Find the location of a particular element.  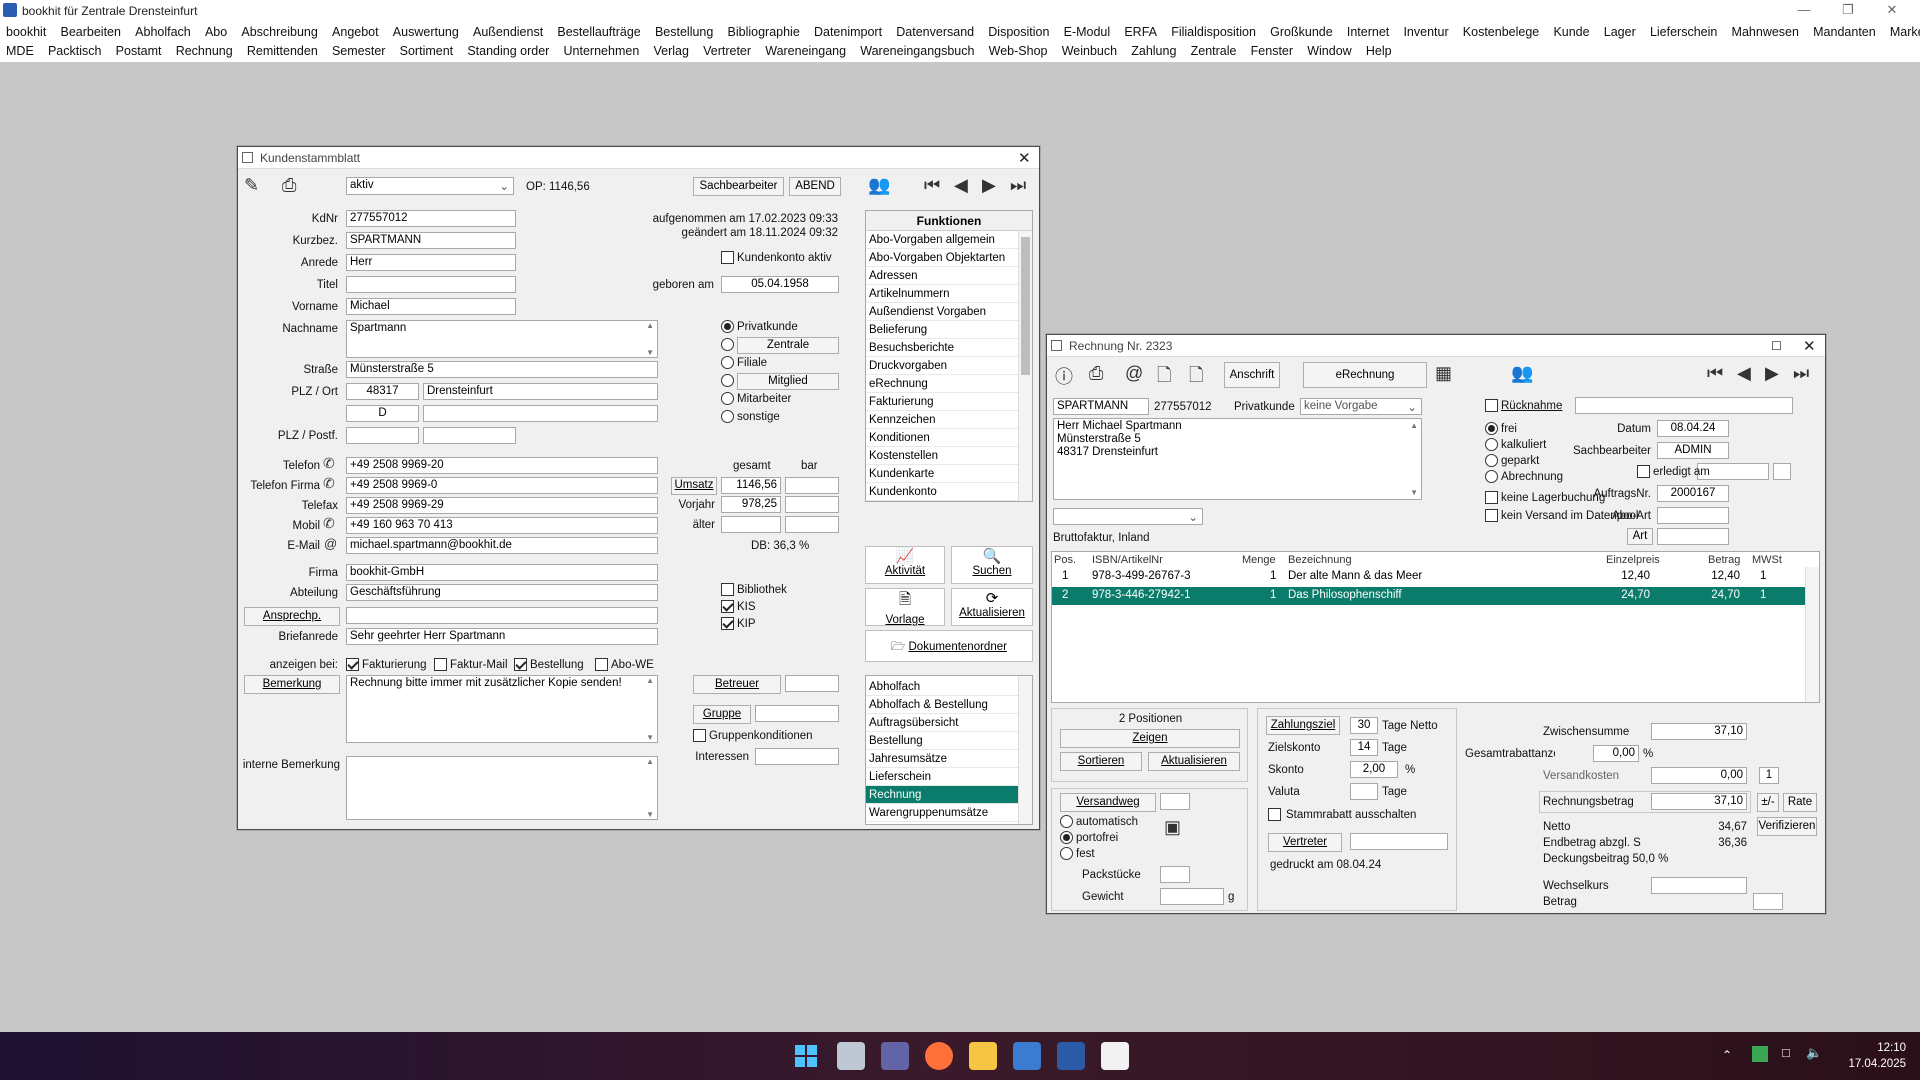

telefonfirma-field: +49 2508 9969-0 is located at coordinates (502, 485).